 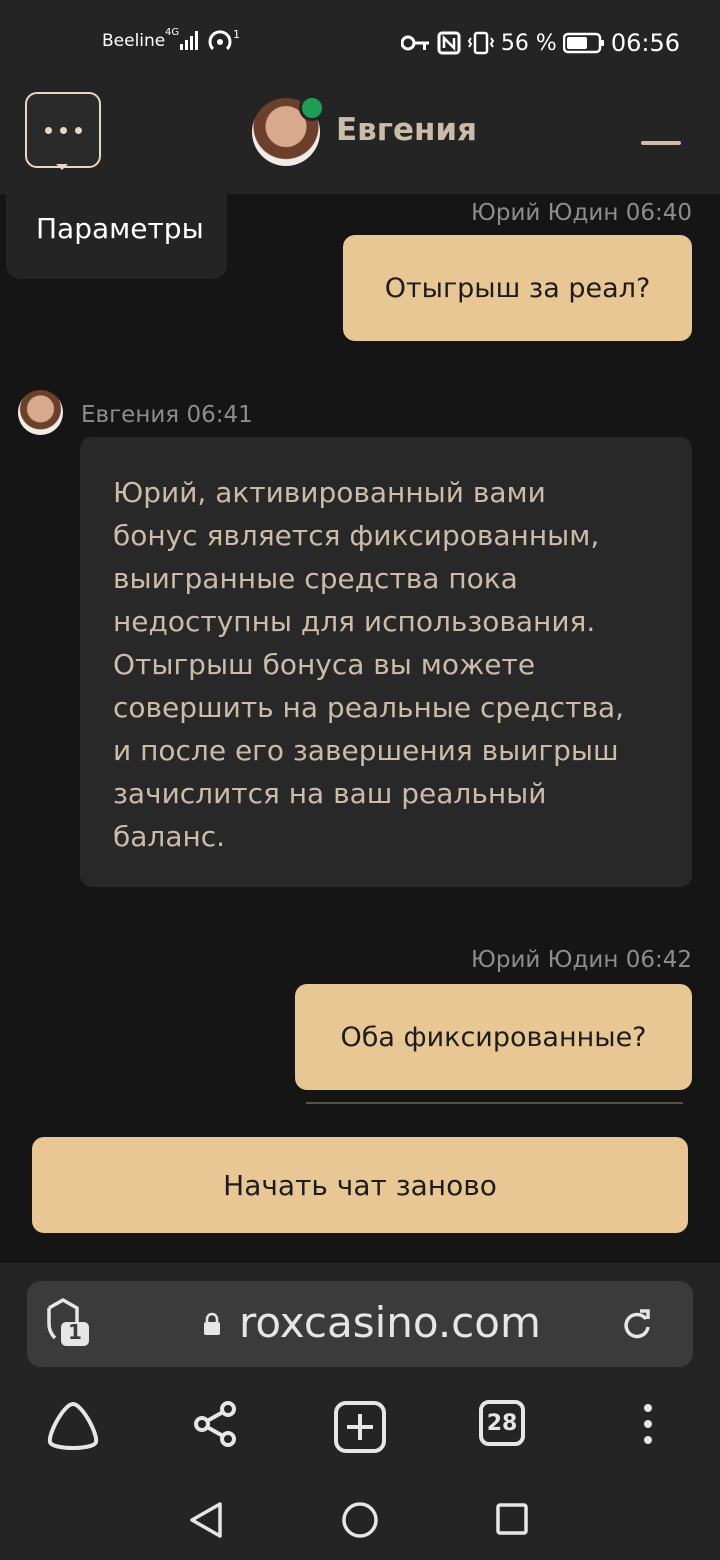 I want to click on battery-percent: 56 %, so click(x=528, y=43).